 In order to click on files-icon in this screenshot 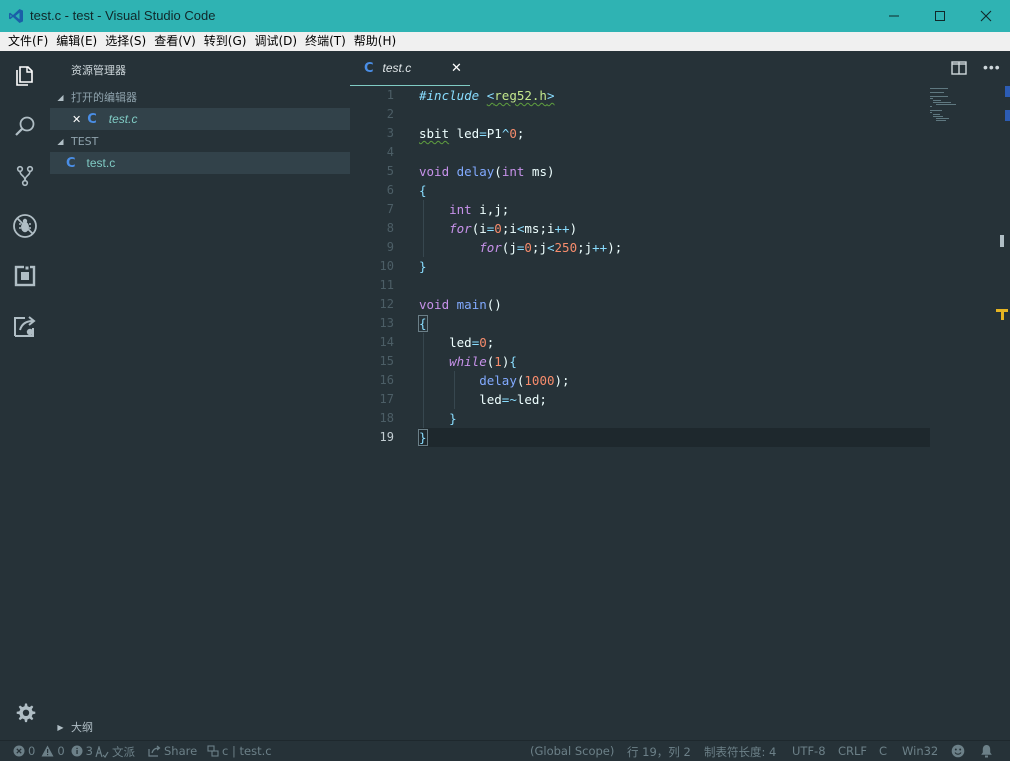, I will do `click(24, 76)`.